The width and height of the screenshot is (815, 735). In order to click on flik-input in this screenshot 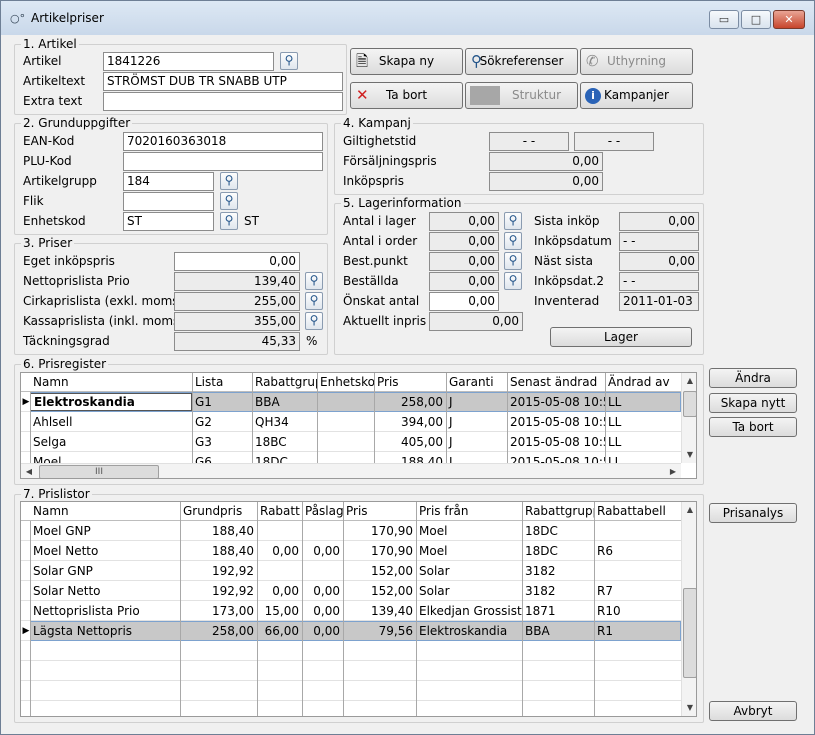, I will do `click(168, 201)`.